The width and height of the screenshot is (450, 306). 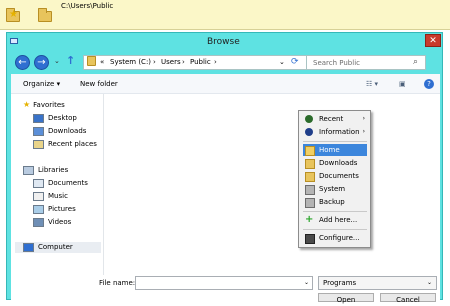 What do you see at coordinates (402, 84) in the screenshot?
I see `preview-pane-button: ▣` at bounding box center [402, 84].